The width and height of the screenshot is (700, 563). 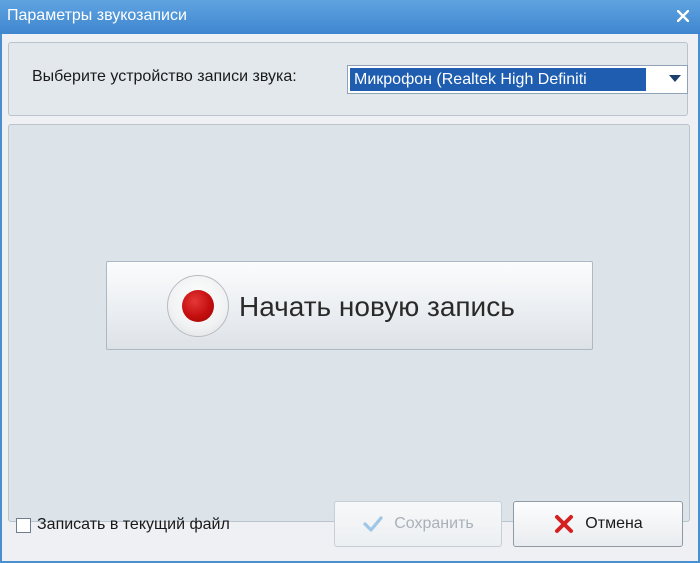 I want to click on close-icon, so click(x=683, y=16).